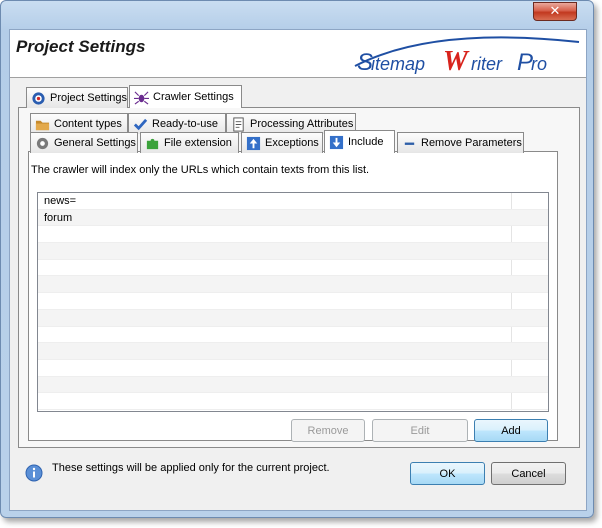 This screenshot has width=602, height=528. I want to click on arrow-down-icon, so click(336, 142).